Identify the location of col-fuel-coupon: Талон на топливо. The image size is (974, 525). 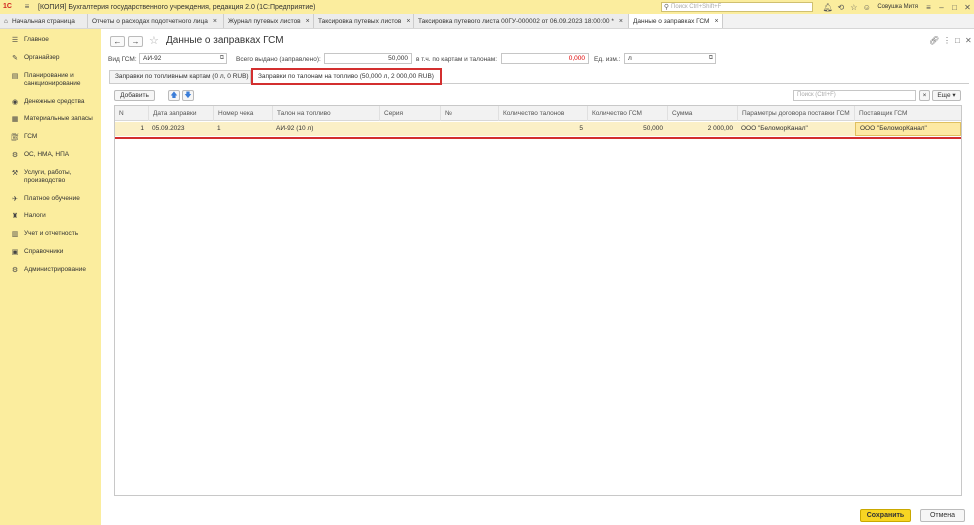
(325, 113).